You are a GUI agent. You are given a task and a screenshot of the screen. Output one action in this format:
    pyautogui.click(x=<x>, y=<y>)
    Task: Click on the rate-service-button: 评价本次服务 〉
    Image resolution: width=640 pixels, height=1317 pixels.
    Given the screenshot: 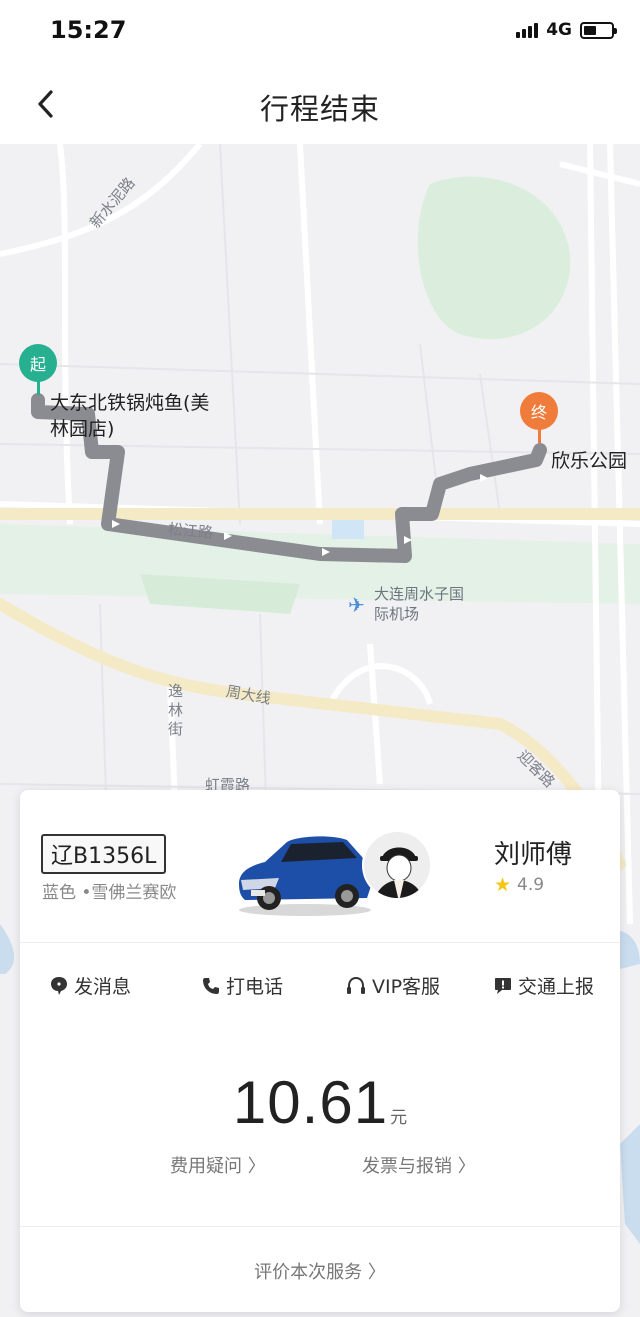 What is the action you would take?
    pyautogui.click(x=320, y=1271)
    